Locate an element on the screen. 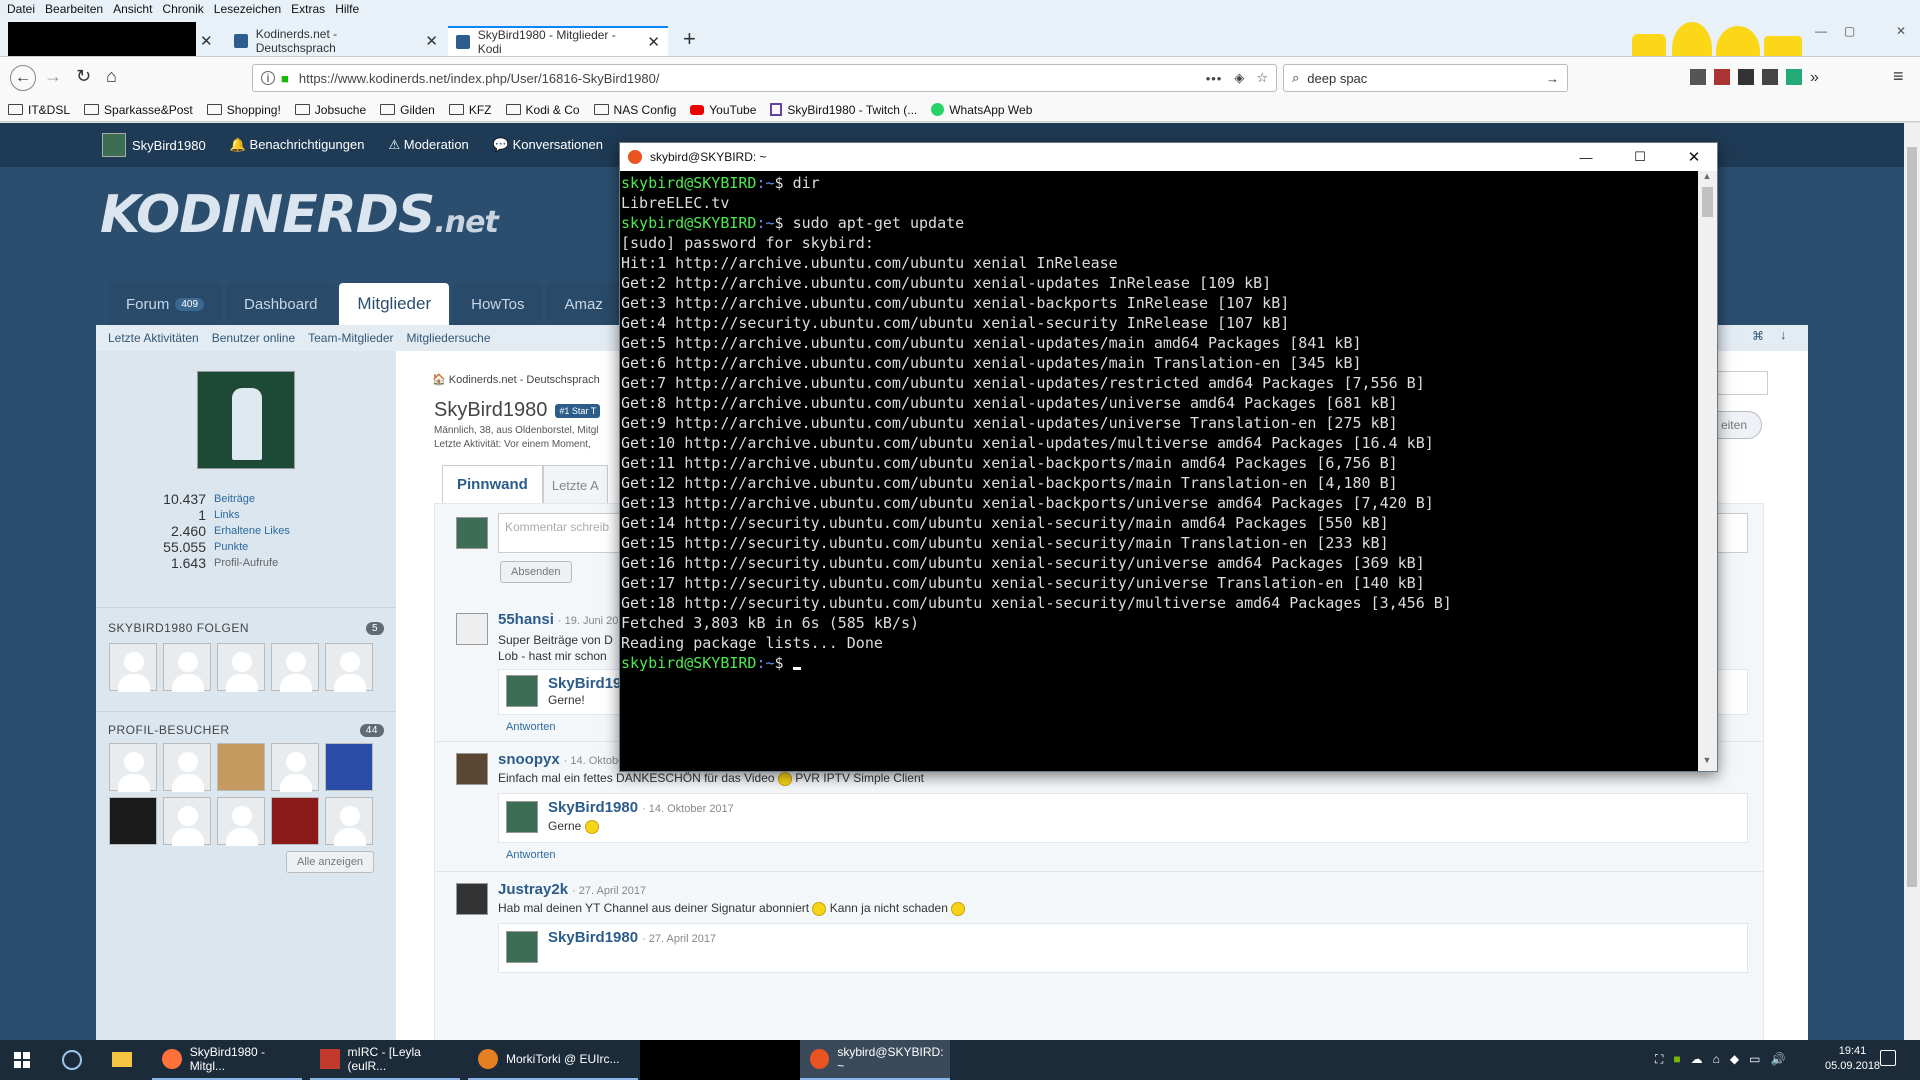 Image resolution: width=1920 pixels, height=1080 pixels. breadcrumb: 🏠 Kodinerds.net - Deutschsprach is located at coordinates (516, 379).